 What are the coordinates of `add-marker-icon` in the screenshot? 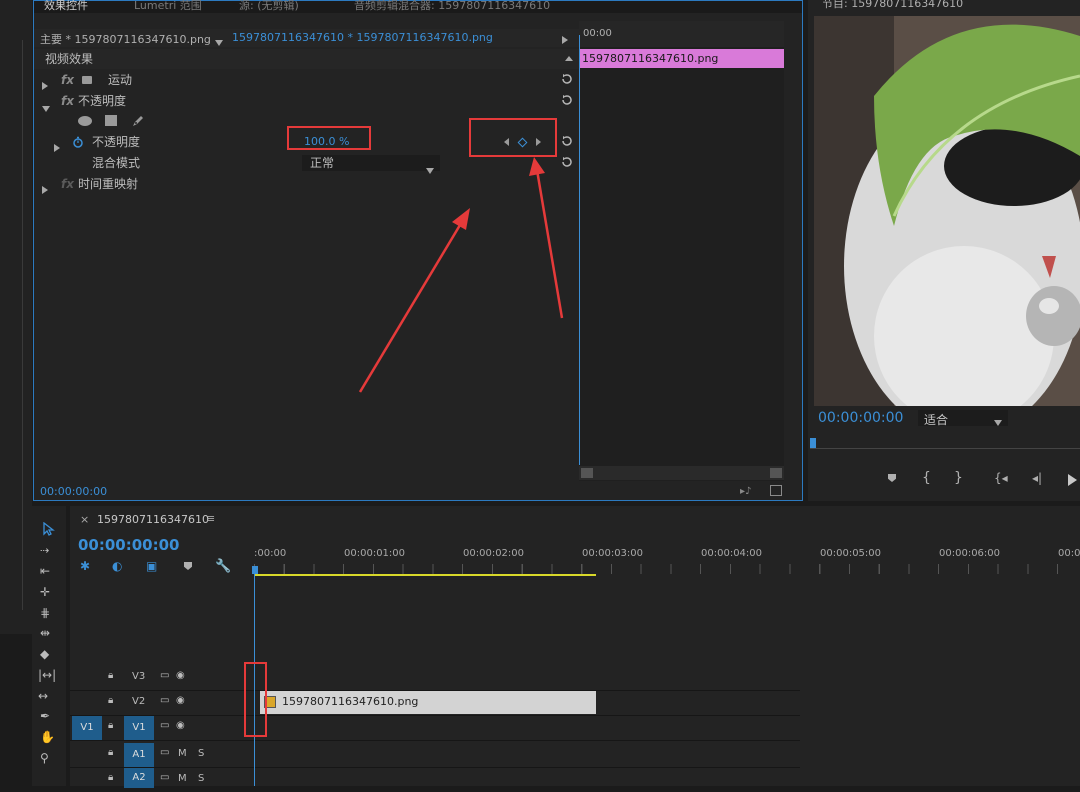 It's located at (892, 478).